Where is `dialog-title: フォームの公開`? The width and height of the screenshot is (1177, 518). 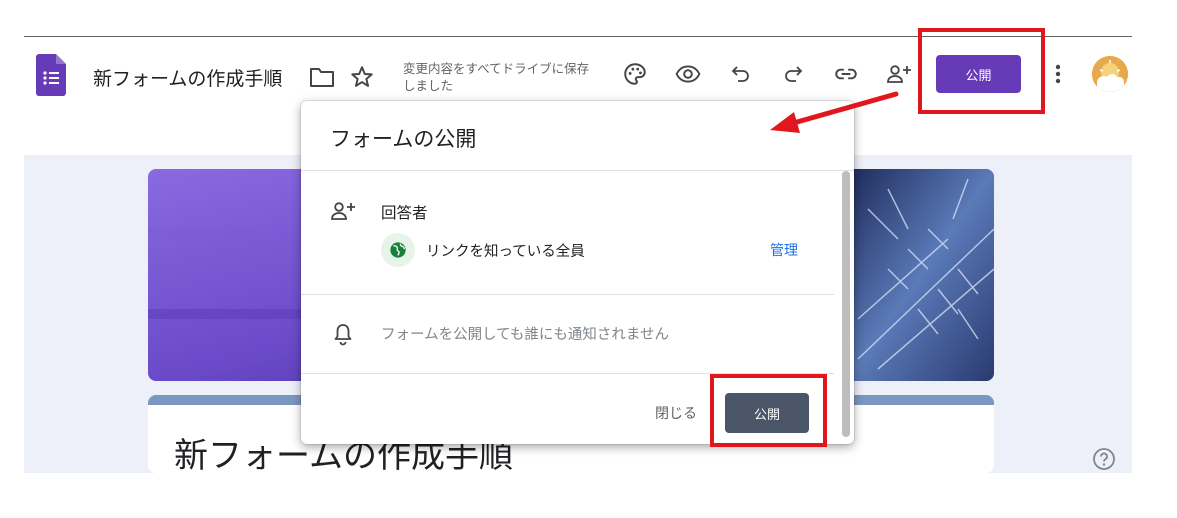 dialog-title: フォームの公開 is located at coordinates (403, 139).